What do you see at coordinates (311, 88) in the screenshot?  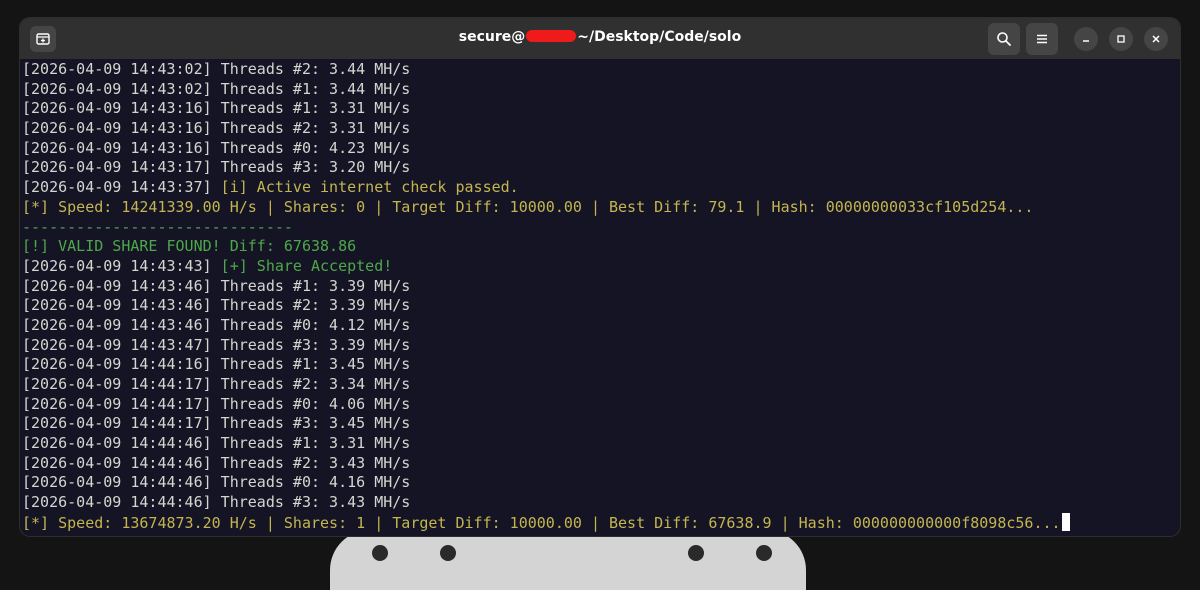 I see `log-message: Threads #1: 3.44 MH/s` at bounding box center [311, 88].